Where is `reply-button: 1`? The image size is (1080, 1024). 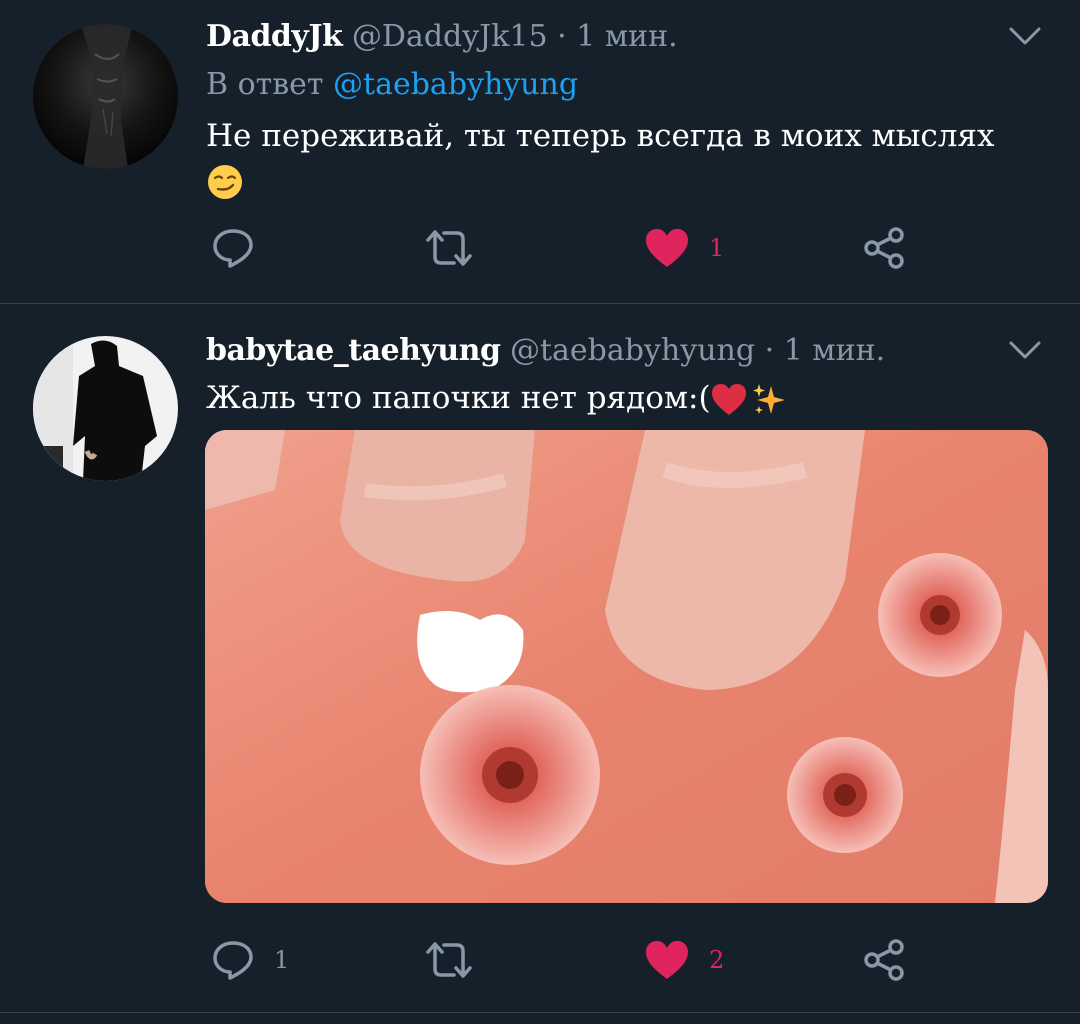 reply-button: 1 is located at coordinates (250, 960).